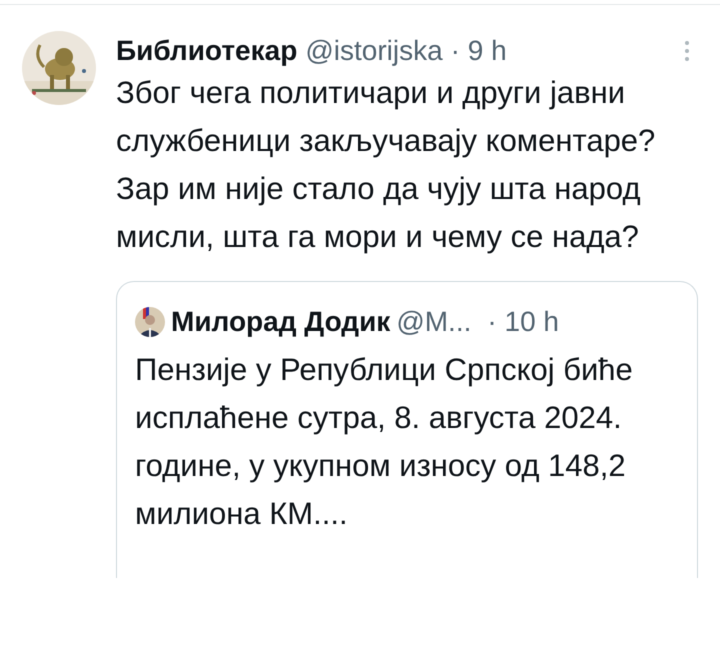 This screenshot has width=720, height=651. I want to click on author-name: Милорад Додик, so click(280, 322).